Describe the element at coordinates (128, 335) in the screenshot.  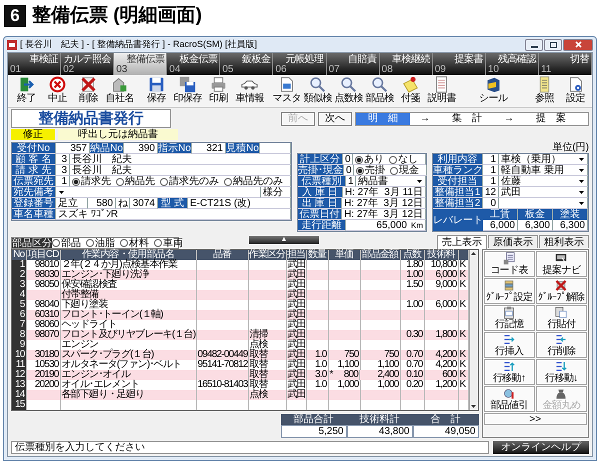
I see `table-cell: フロント及びリヤブレーキ(１台)` at that location.